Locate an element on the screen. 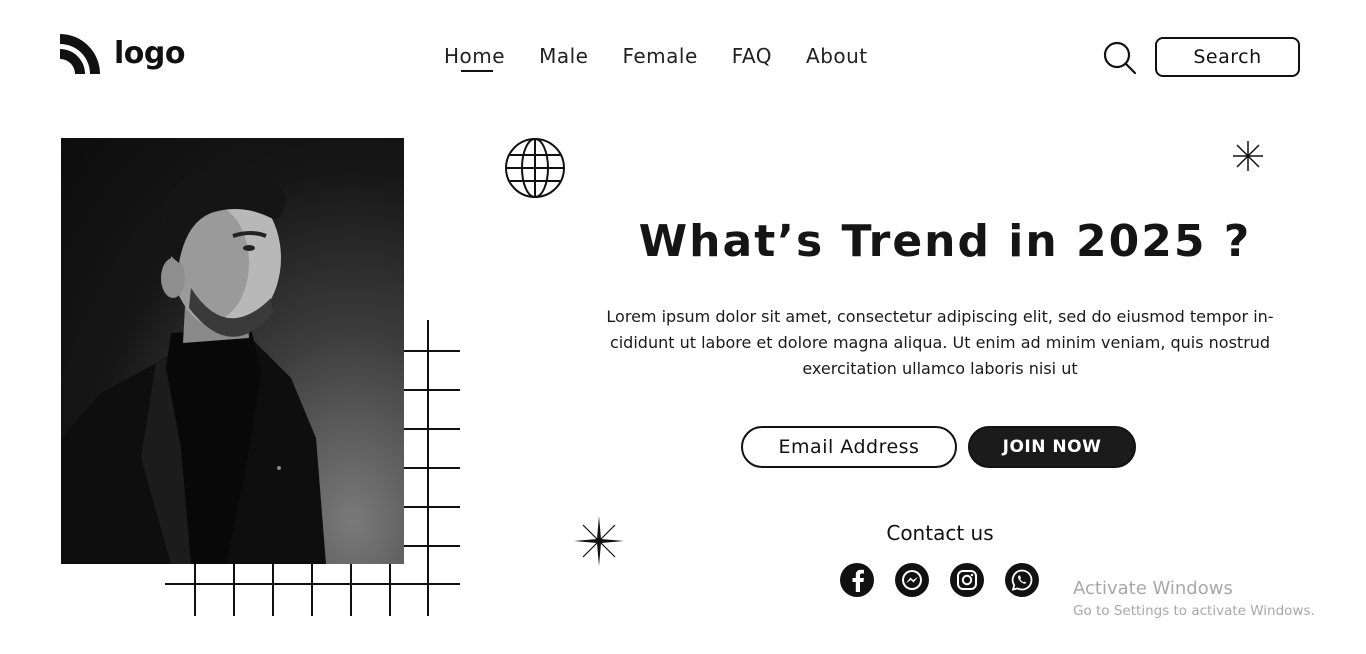 The height and width of the screenshot is (654, 1366). watermark-title: Activate Windows is located at coordinates (1153, 588).